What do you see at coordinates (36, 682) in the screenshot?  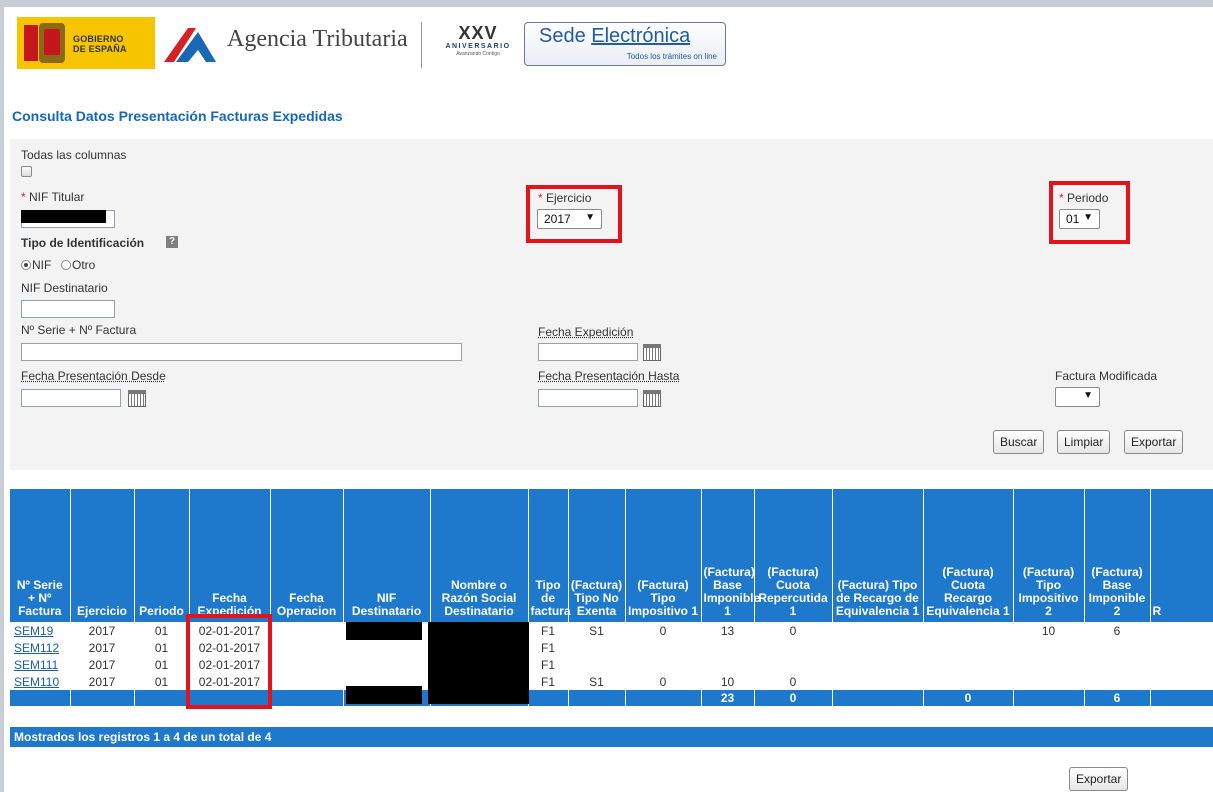 I see `invoice-link: SEM110` at bounding box center [36, 682].